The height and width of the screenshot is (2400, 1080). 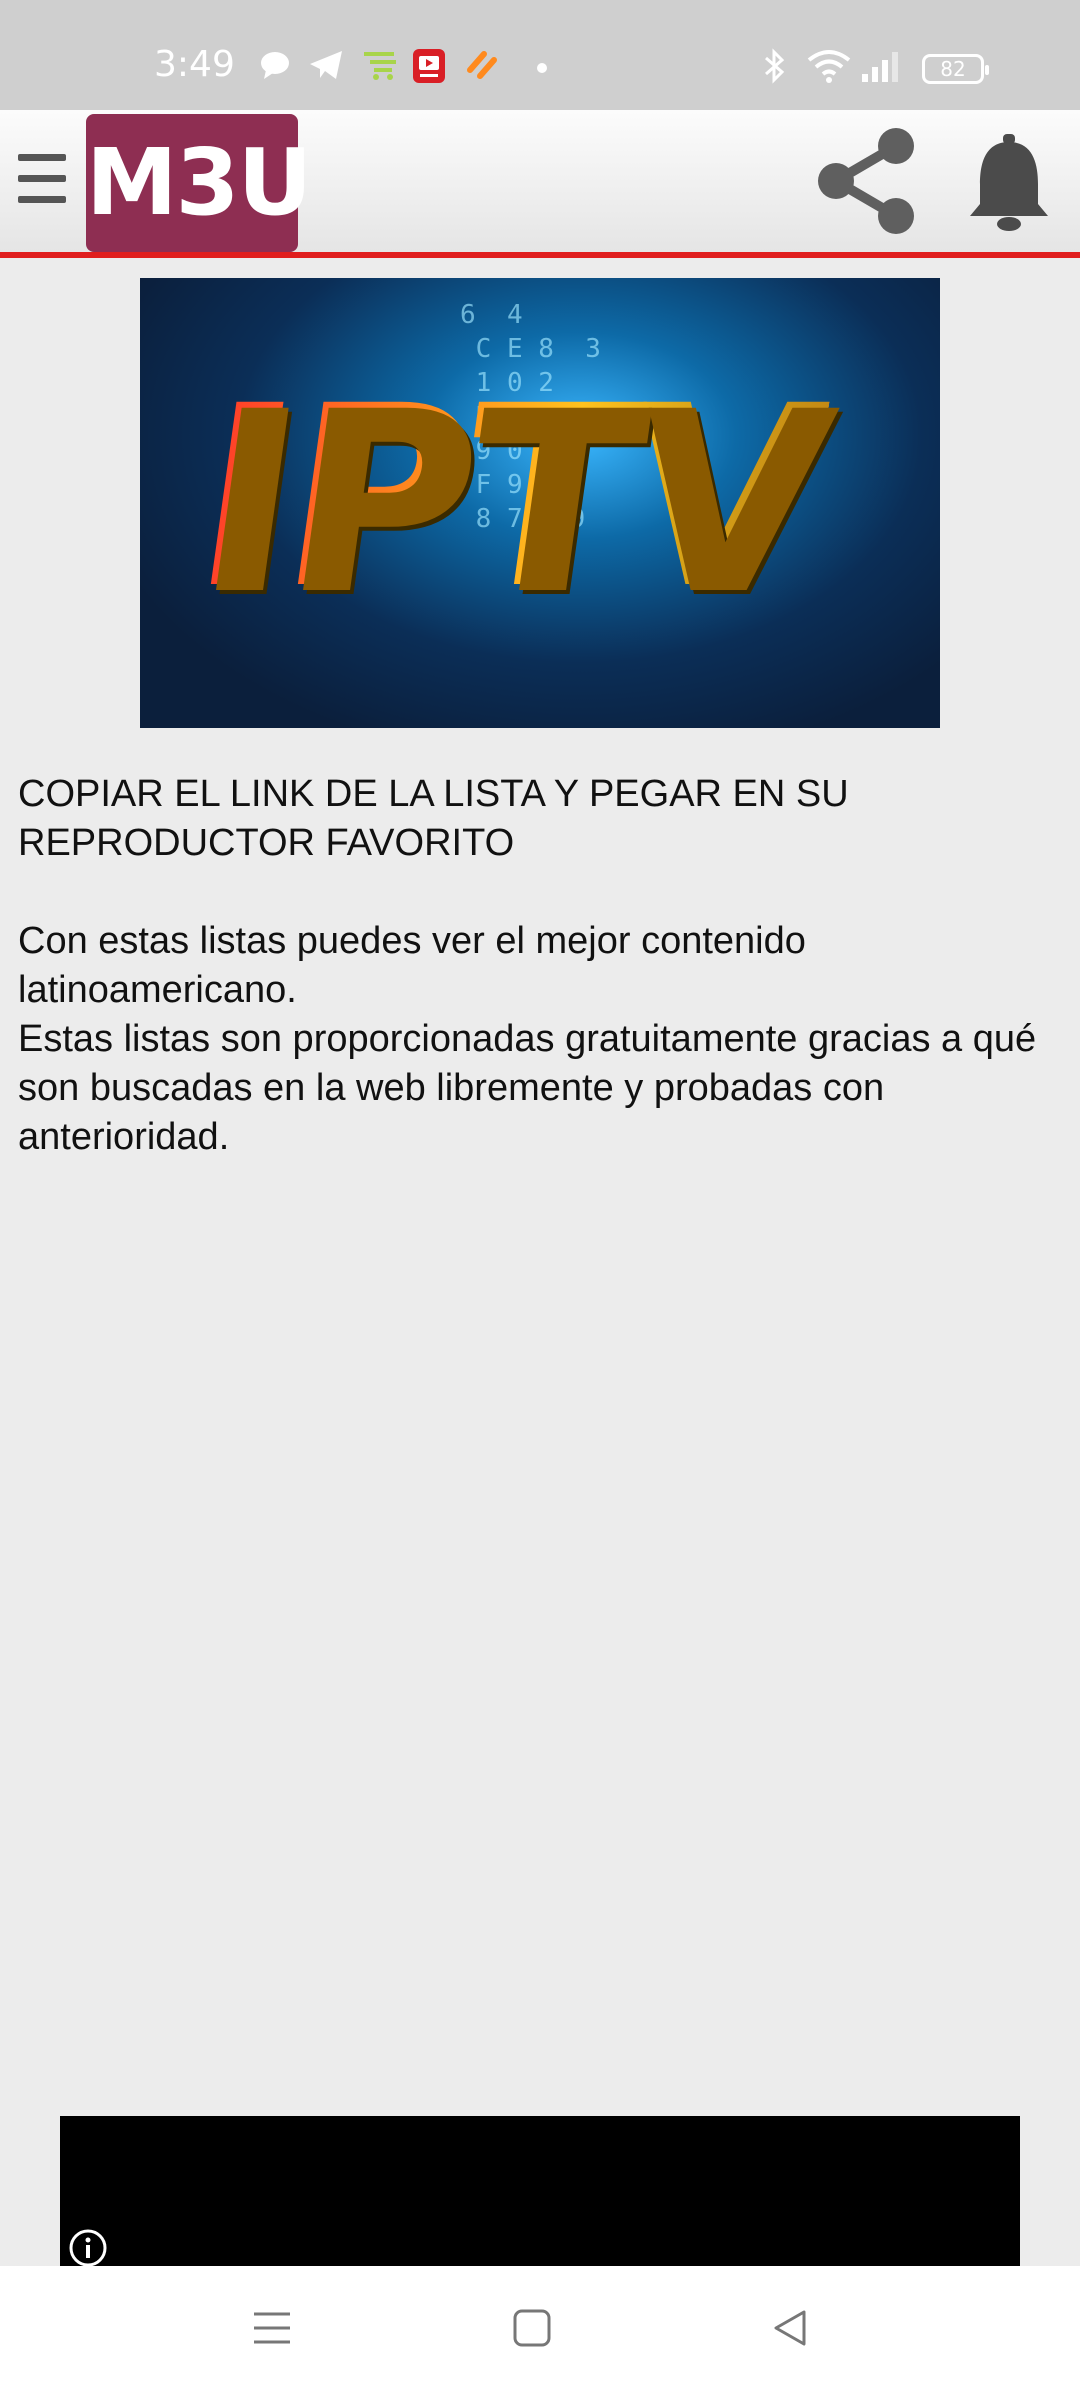 I want to click on status-bar: 3:49 82, so click(x=540, y=55).